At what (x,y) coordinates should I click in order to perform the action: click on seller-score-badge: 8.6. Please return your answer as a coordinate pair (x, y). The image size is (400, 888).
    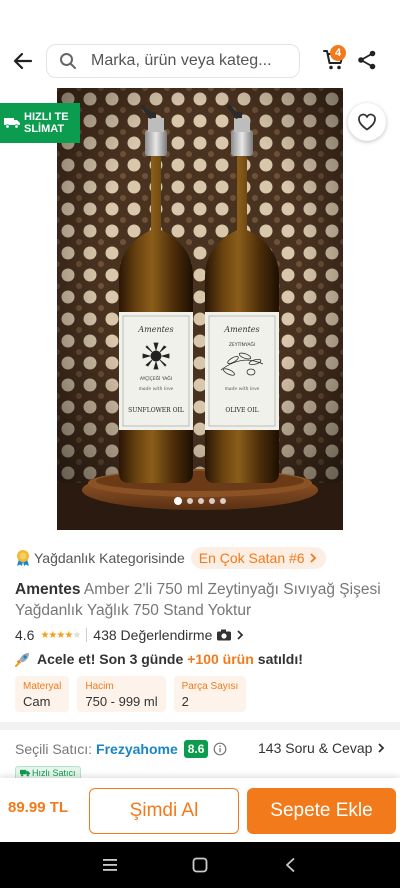
    Looking at the image, I should click on (196, 749).